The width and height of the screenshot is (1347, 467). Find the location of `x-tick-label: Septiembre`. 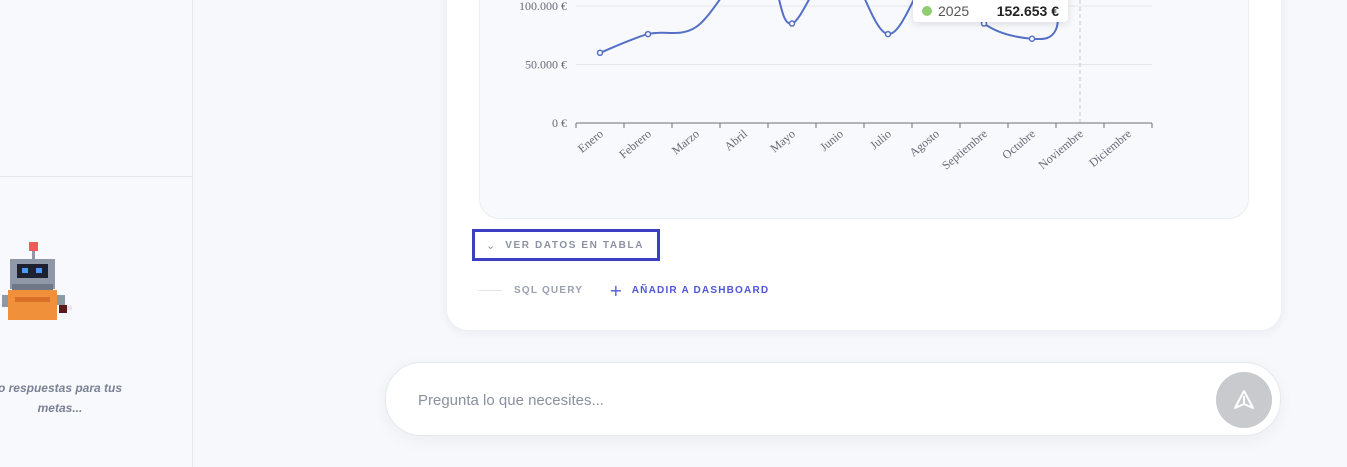

x-tick-label: Septiembre is located at coordinates (964, 150).